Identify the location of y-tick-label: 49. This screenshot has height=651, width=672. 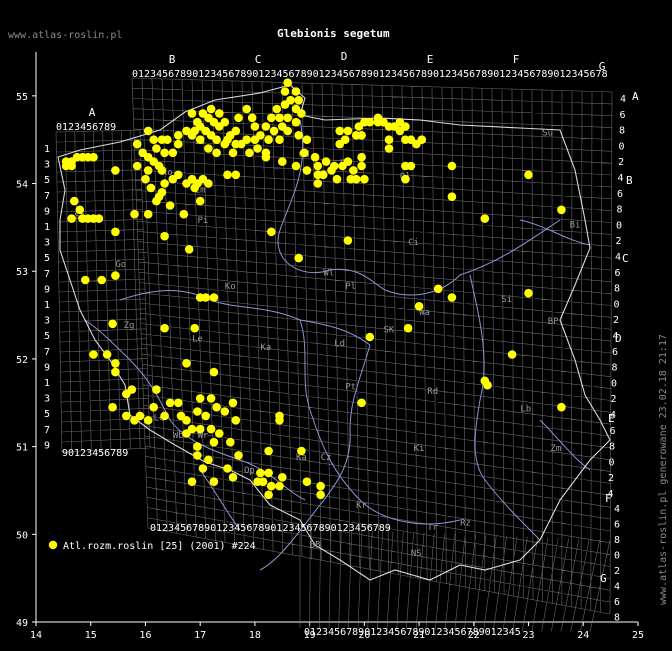
(22, 623).